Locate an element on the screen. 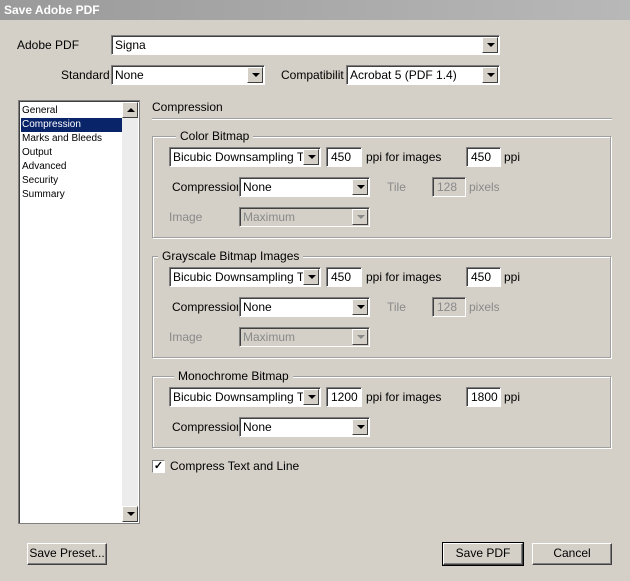 Image resolution: width=630 pixels, height=581 pixels. mono-ppi-label: ppi is located at coordinates (512, 397).